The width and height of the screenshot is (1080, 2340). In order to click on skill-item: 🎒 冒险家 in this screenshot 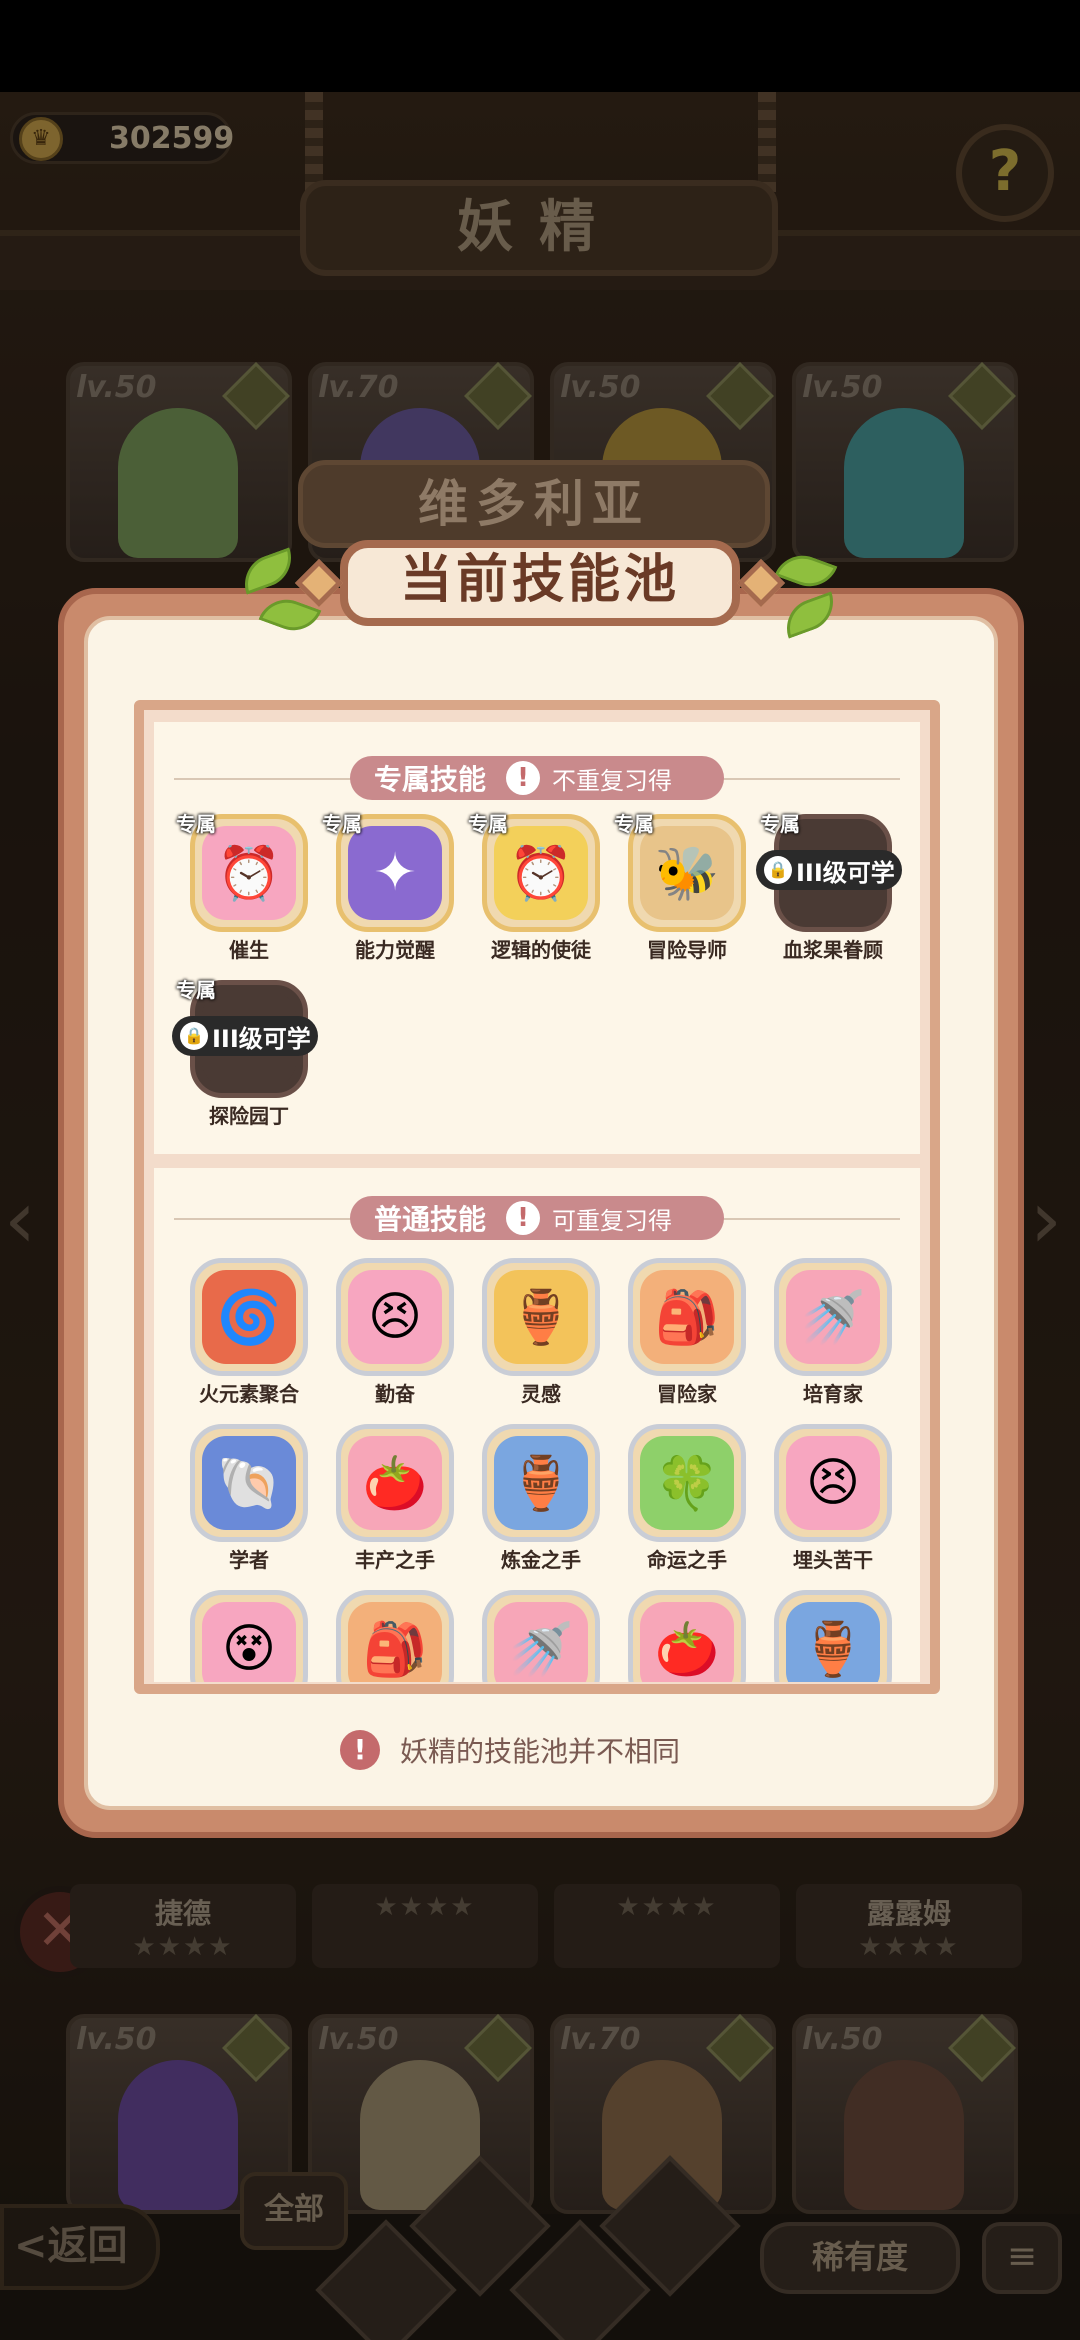, I will do `click(687, 1332)`.